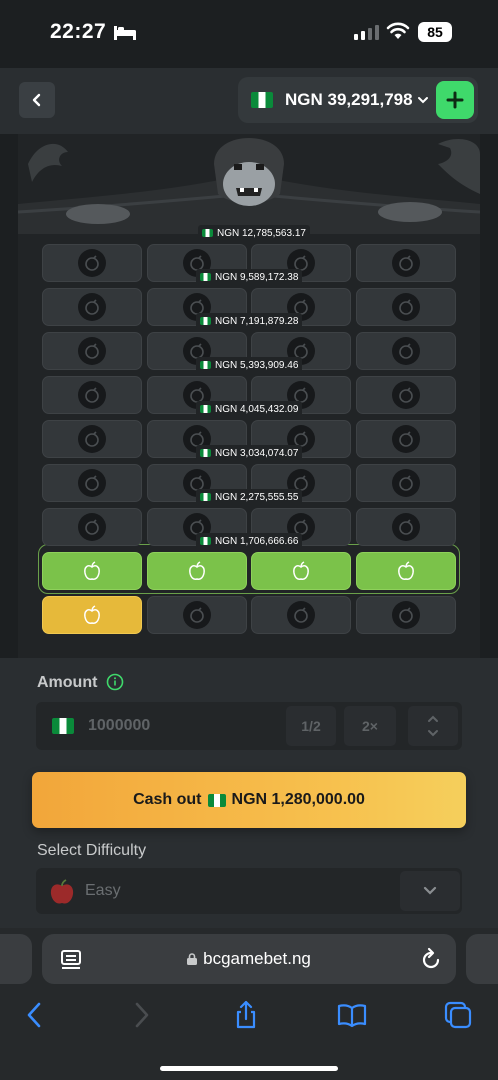 This screenshot has width=498, height=1080. Describe the element at coordinates (103, 890) in the screenshot. I see `difficulty-value: Easy` at that location.